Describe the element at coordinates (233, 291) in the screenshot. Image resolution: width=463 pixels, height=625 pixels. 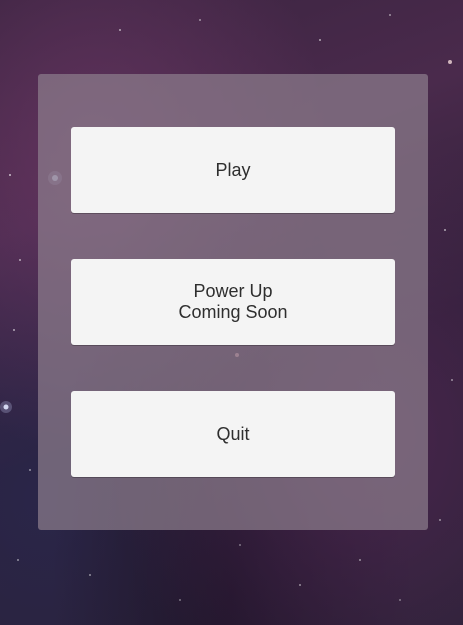
I see `power-up-button-label: Power Up` at that location.